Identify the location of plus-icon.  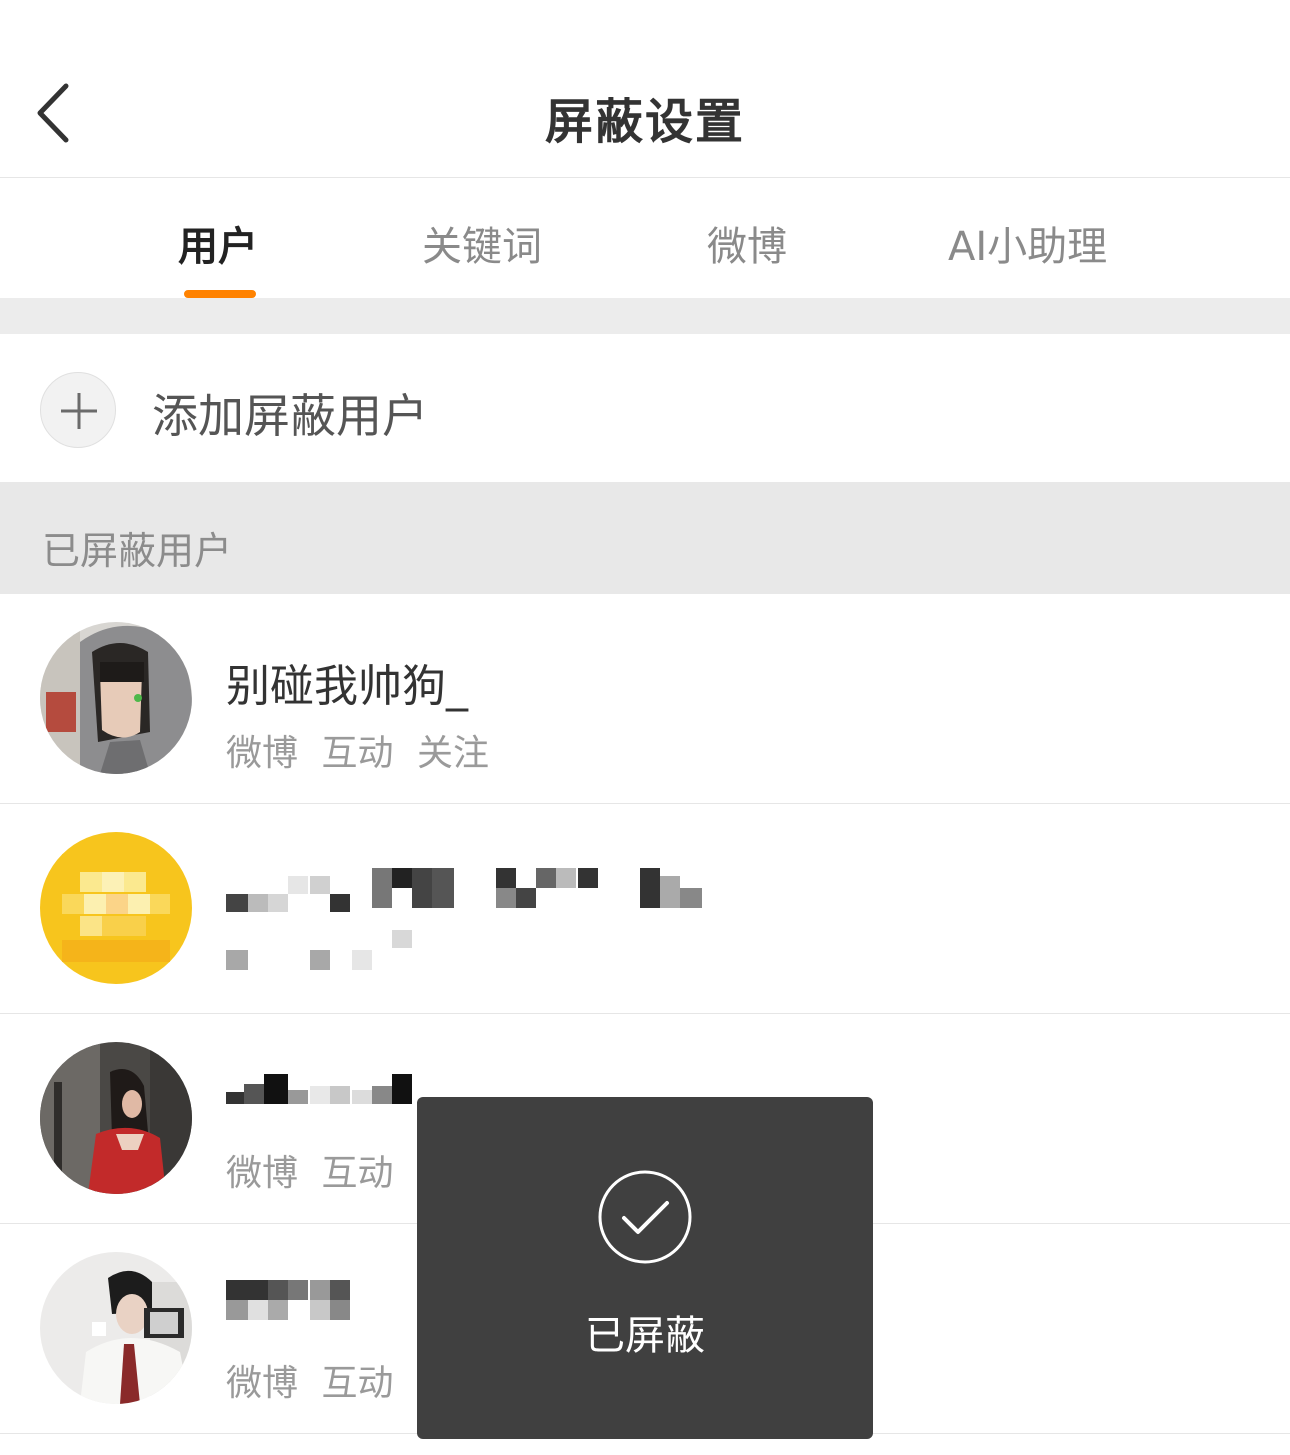
(78, 410).